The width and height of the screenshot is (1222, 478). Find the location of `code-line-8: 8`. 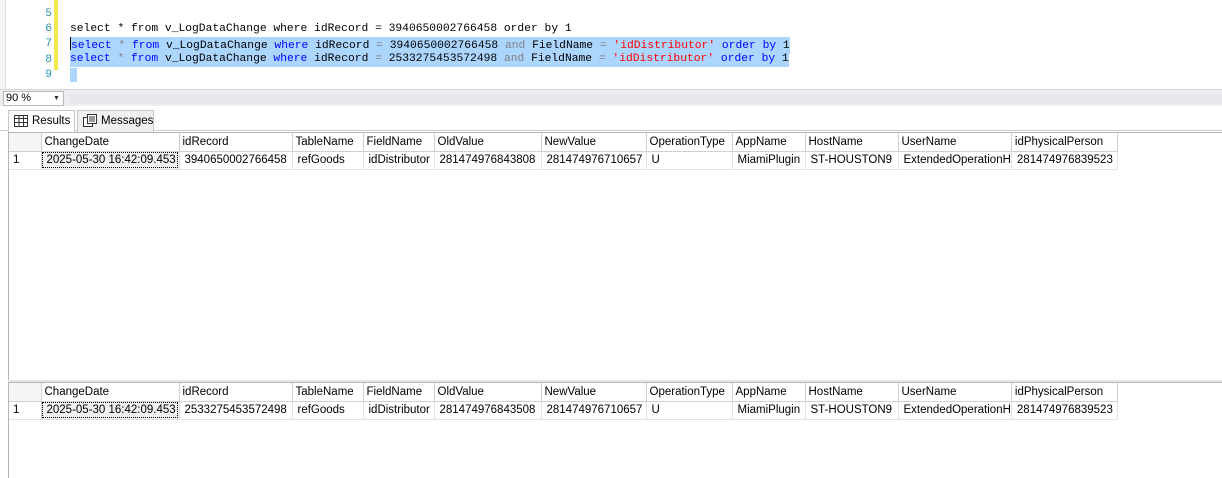

code-line-8: 8 is located at coordinates (611, 60).